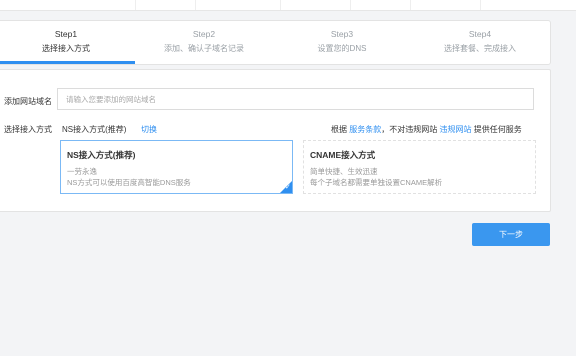 The image size is (576, 356). I want to click on step-label: 选择接入方式, so click(66, 48).